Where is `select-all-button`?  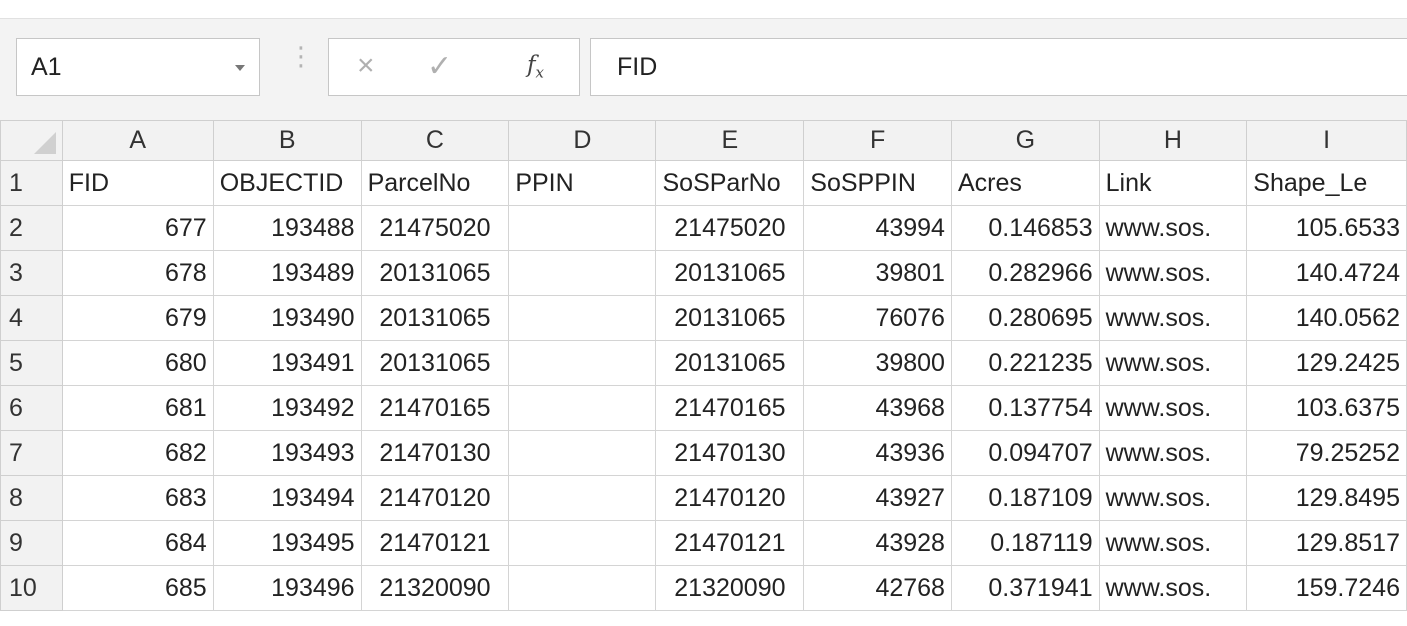 select-all-button is located at coordinates (31, 140).